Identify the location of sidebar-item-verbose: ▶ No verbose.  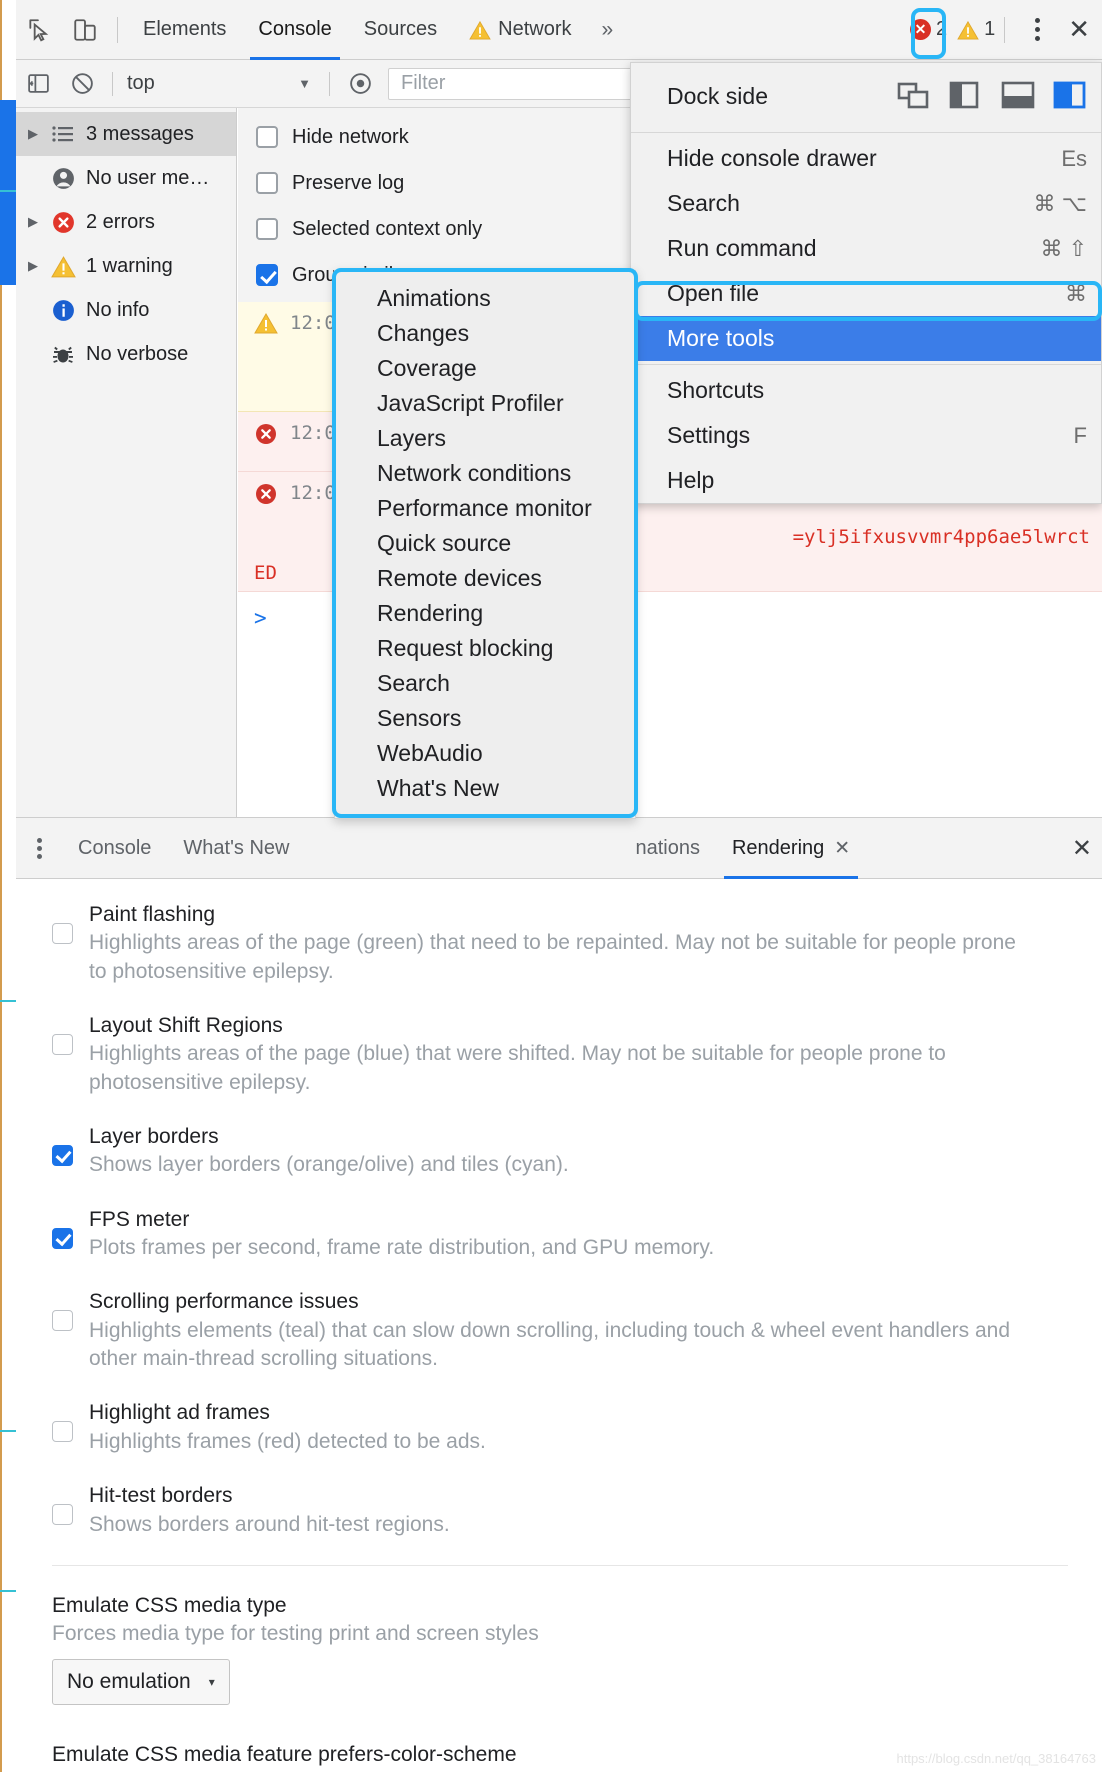
(126, 354).